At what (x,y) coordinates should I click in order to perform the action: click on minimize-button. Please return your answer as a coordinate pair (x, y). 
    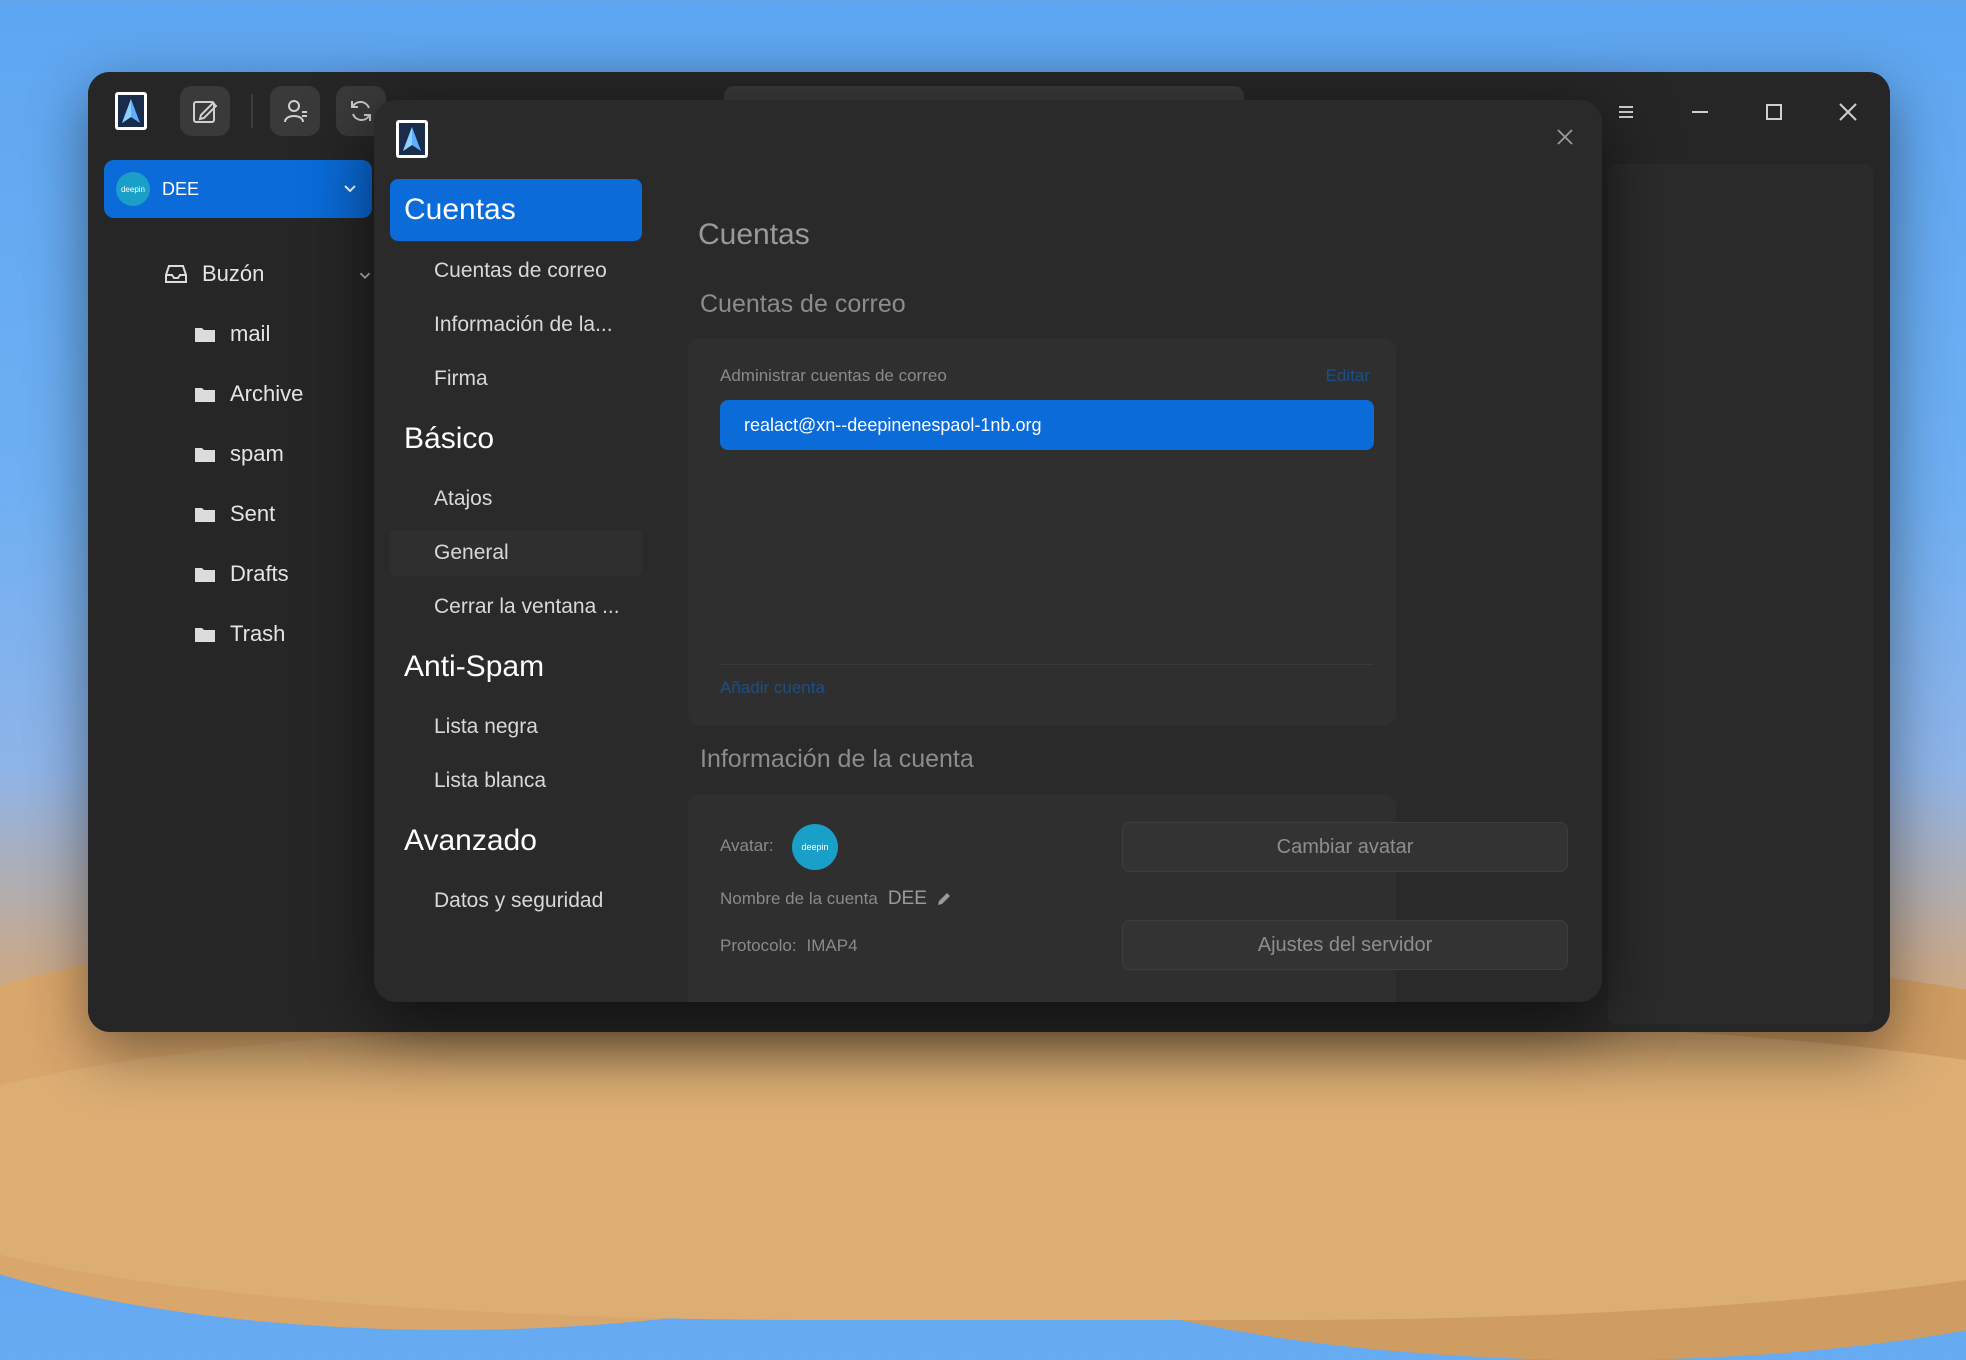
    Looking at the image, I should click on (1700, 112).